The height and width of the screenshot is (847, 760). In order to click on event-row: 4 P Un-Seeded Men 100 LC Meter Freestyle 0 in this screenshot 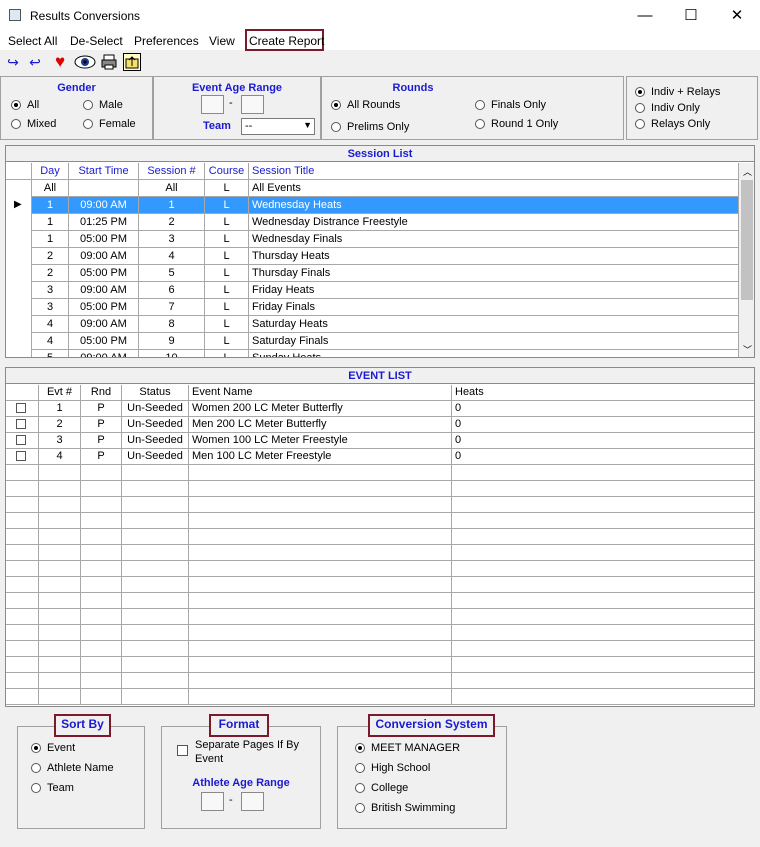, I will do `click(380, 457)`.